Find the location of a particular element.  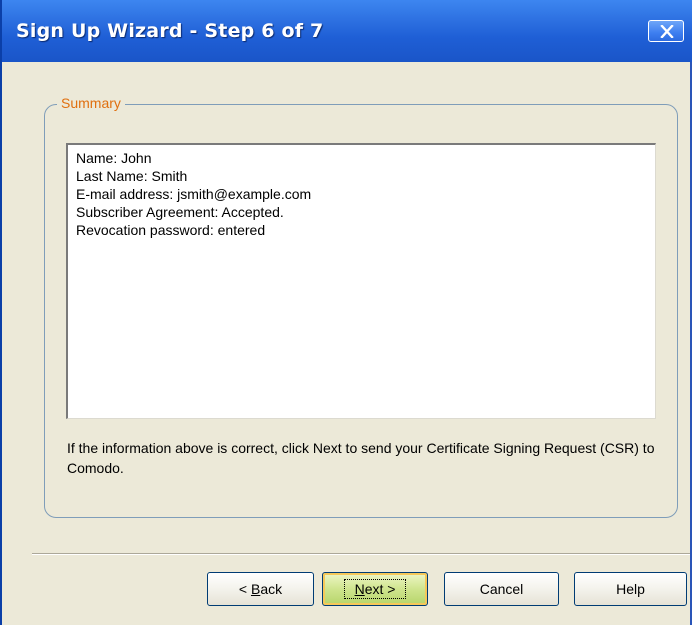

back-button: < Back is located at coordinates (260, 589).